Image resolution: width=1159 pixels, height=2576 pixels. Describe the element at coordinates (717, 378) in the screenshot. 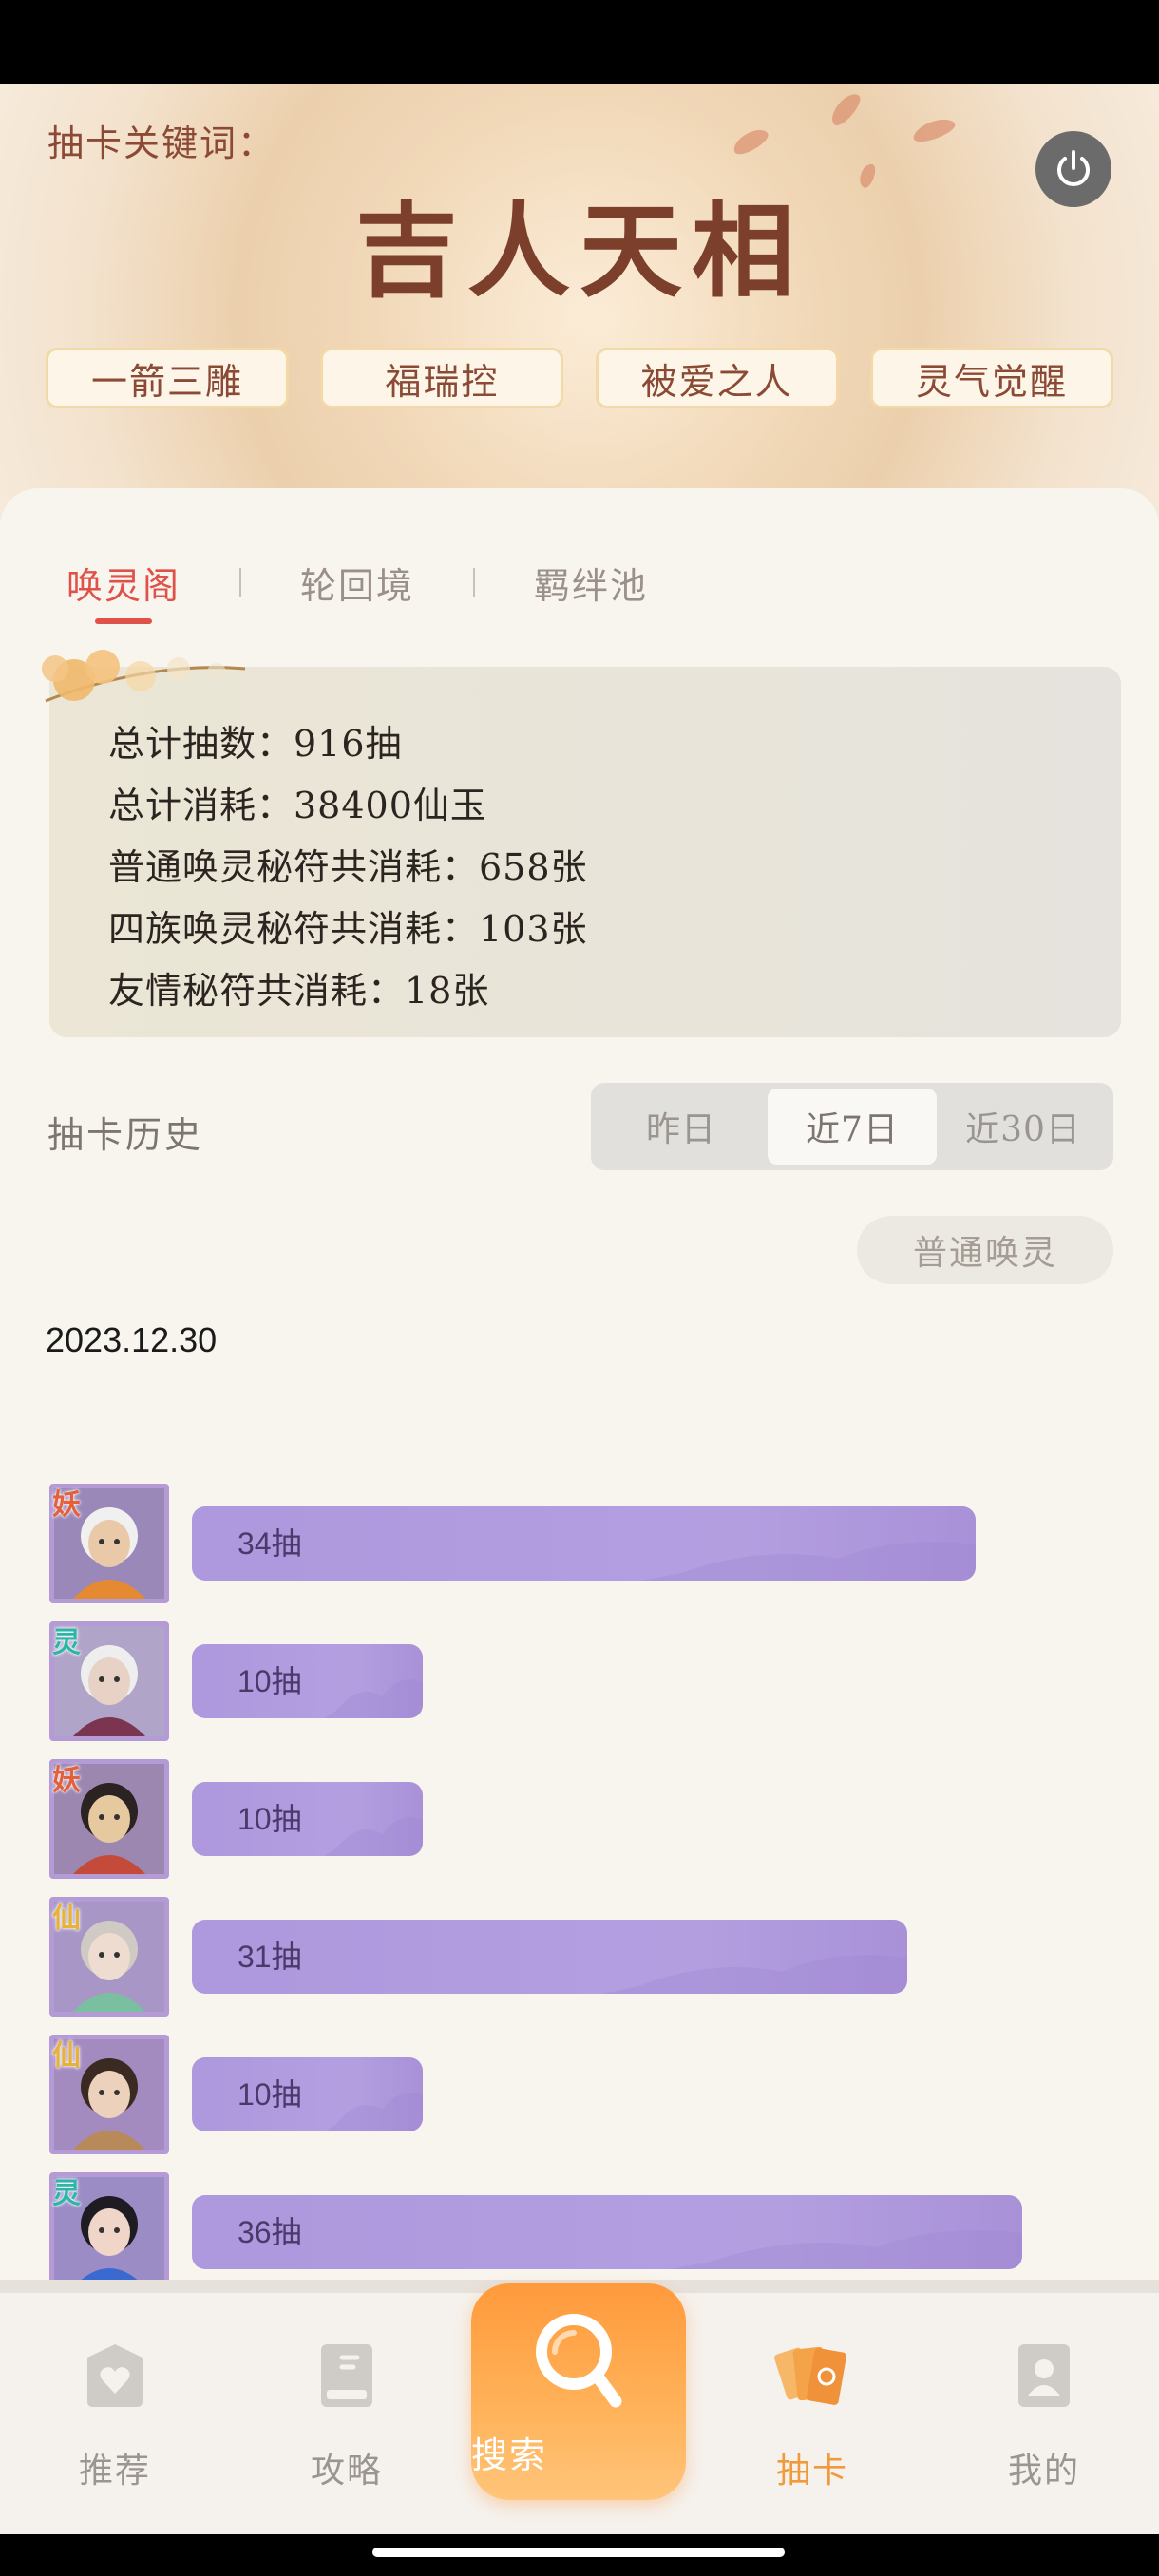

I see `keyword-tag: 被爱之人` at that location.